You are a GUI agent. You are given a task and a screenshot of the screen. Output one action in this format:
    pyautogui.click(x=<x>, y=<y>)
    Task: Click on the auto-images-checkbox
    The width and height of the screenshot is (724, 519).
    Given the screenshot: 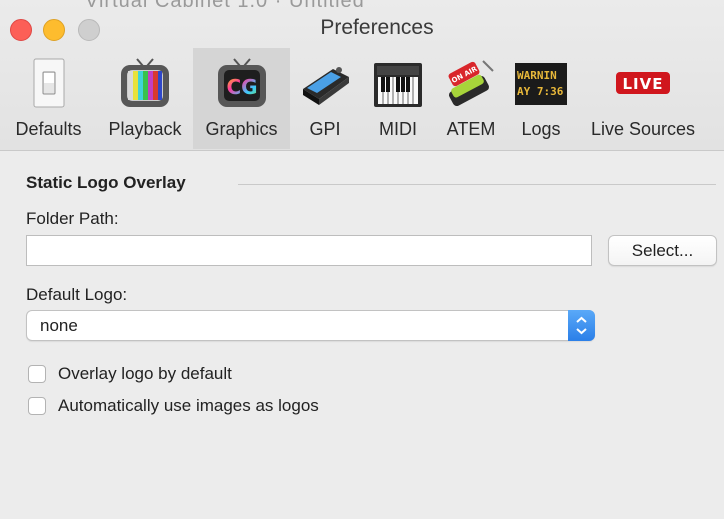 What is the action you would take?
    pyautogui.click(x=37, y=406)
    